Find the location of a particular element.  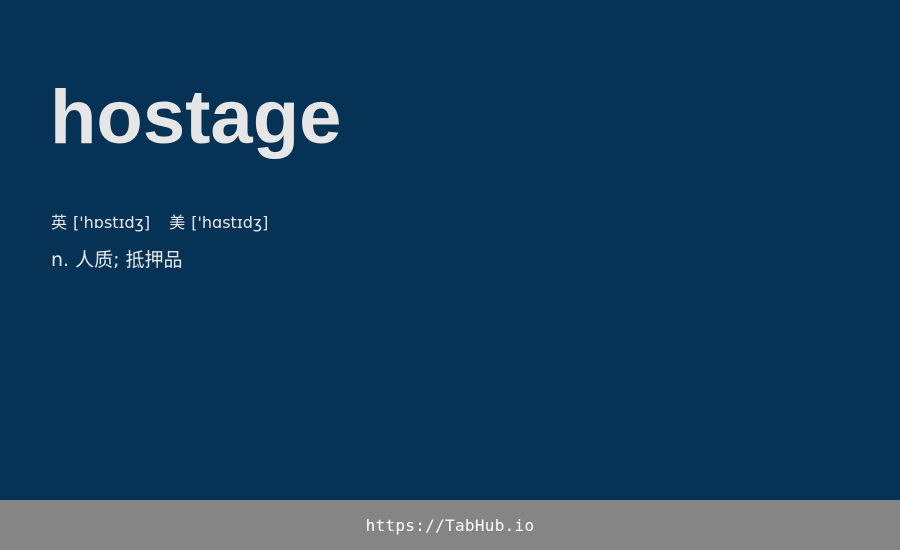

tabhub-link: https://TabHub.io is located at coordinates (450, 525).